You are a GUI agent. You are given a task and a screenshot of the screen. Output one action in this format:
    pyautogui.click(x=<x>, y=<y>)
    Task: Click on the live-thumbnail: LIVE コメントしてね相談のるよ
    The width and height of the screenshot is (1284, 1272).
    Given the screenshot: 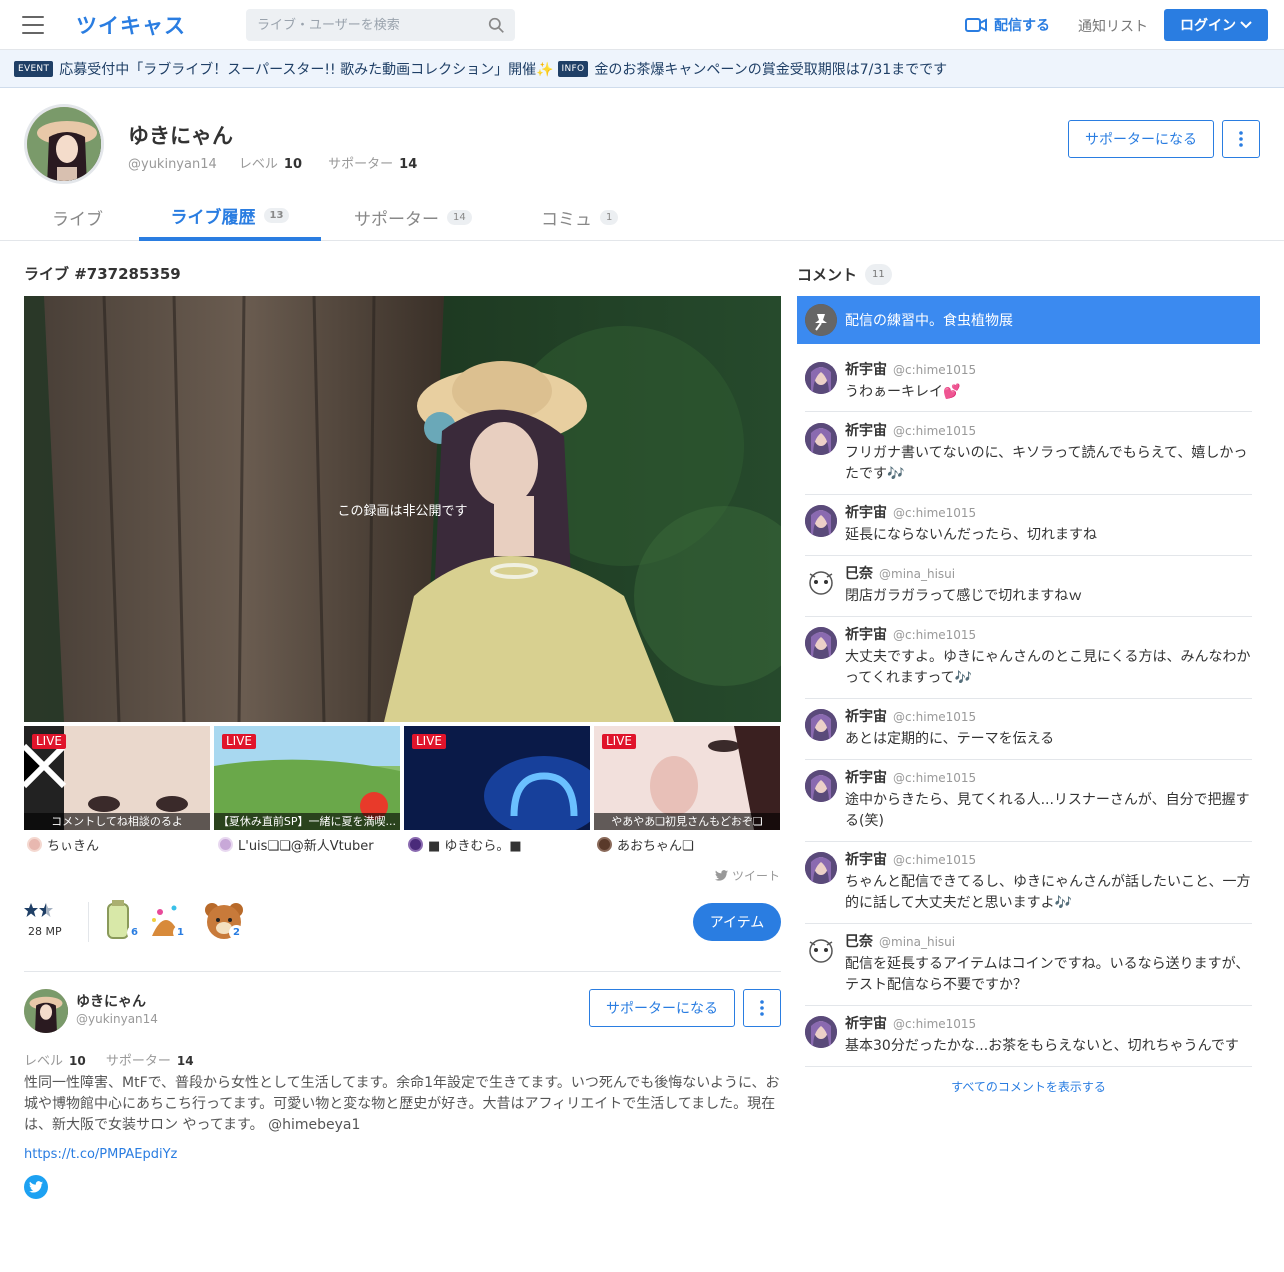 What is the action you would take?
    pyautogui.click(x=117, y=778)
    